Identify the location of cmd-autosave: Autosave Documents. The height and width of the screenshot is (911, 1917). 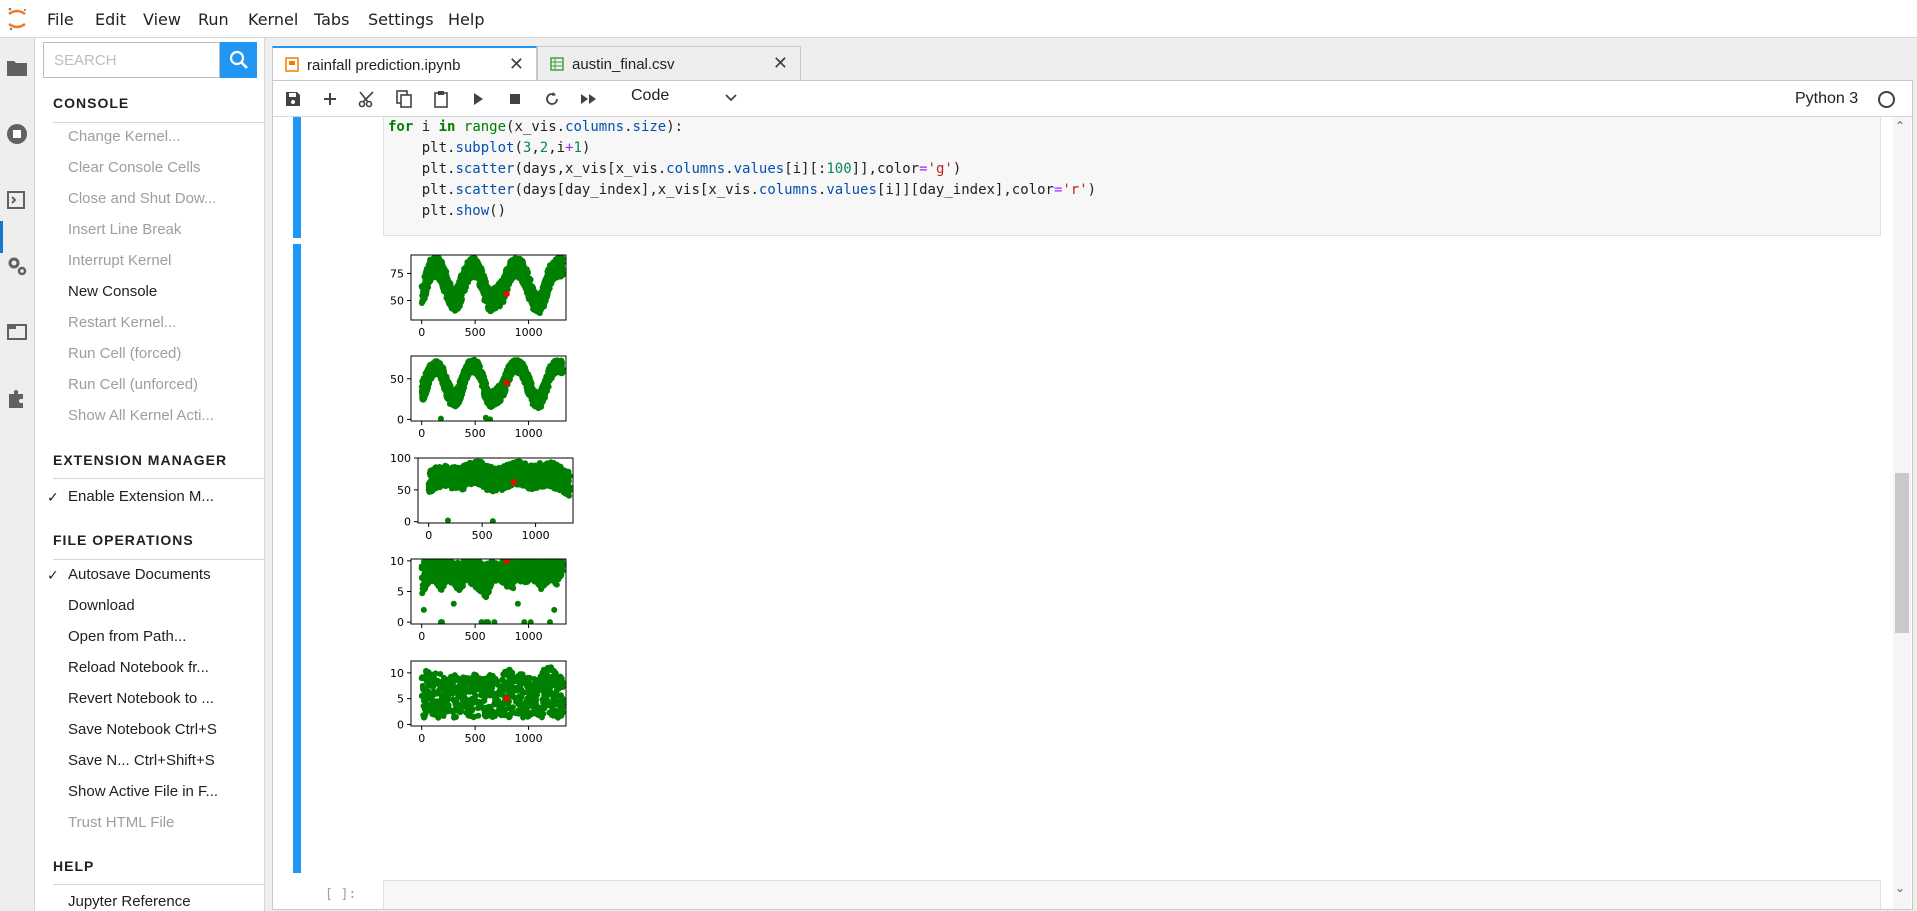
(148, 574).